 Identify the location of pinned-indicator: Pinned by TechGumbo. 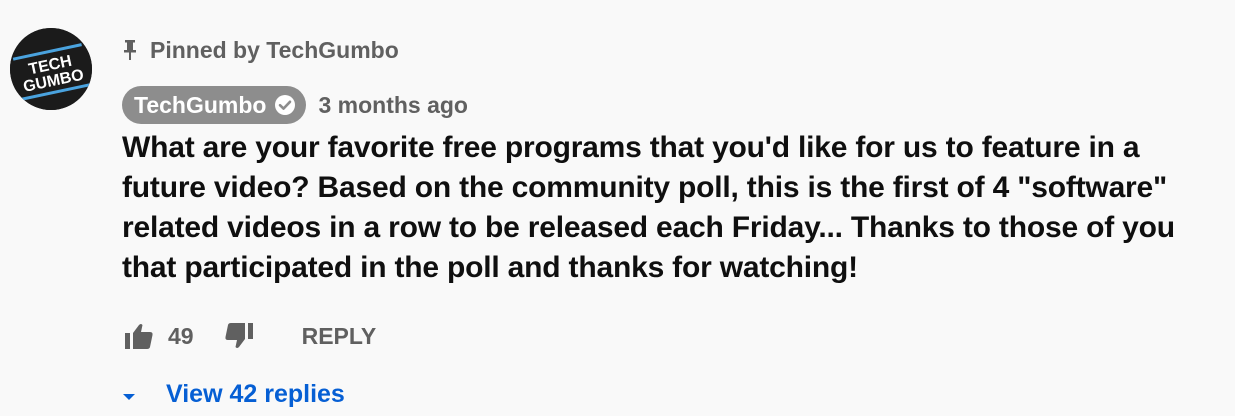
(668, 50).